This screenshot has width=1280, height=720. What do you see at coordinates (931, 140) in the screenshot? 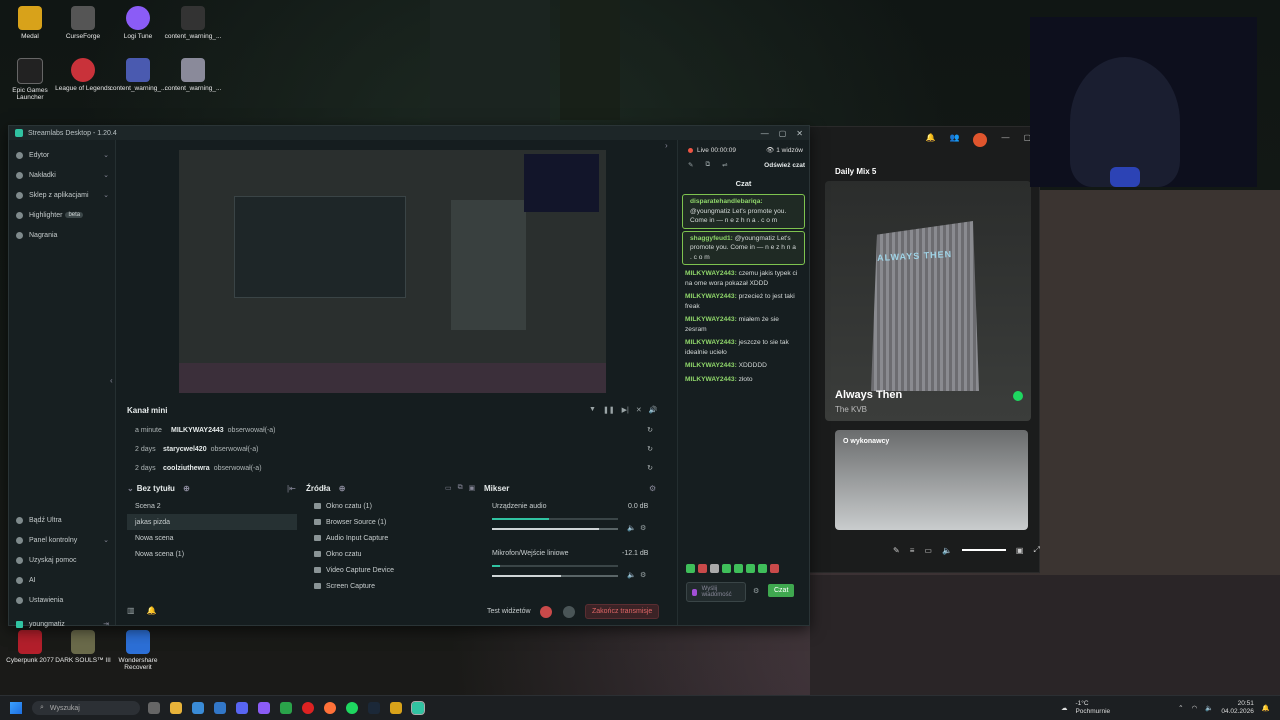
I see `bell-icon: 🔔` at bounding box center [931, 140].